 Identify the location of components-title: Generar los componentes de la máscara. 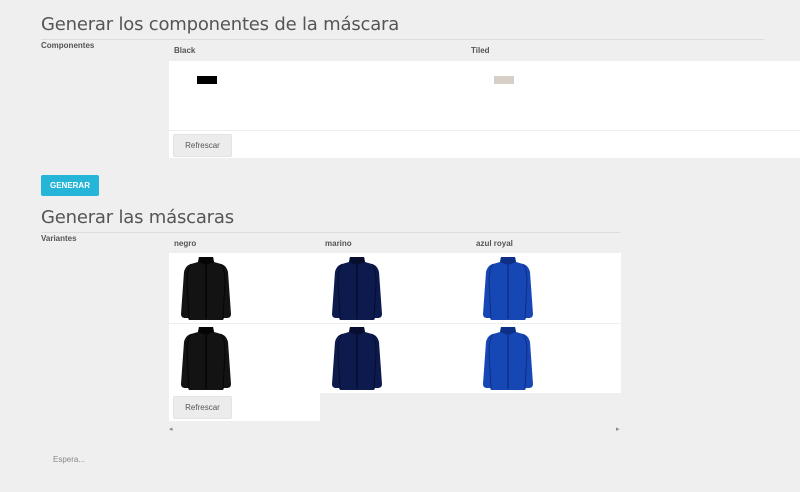
(220, 24).